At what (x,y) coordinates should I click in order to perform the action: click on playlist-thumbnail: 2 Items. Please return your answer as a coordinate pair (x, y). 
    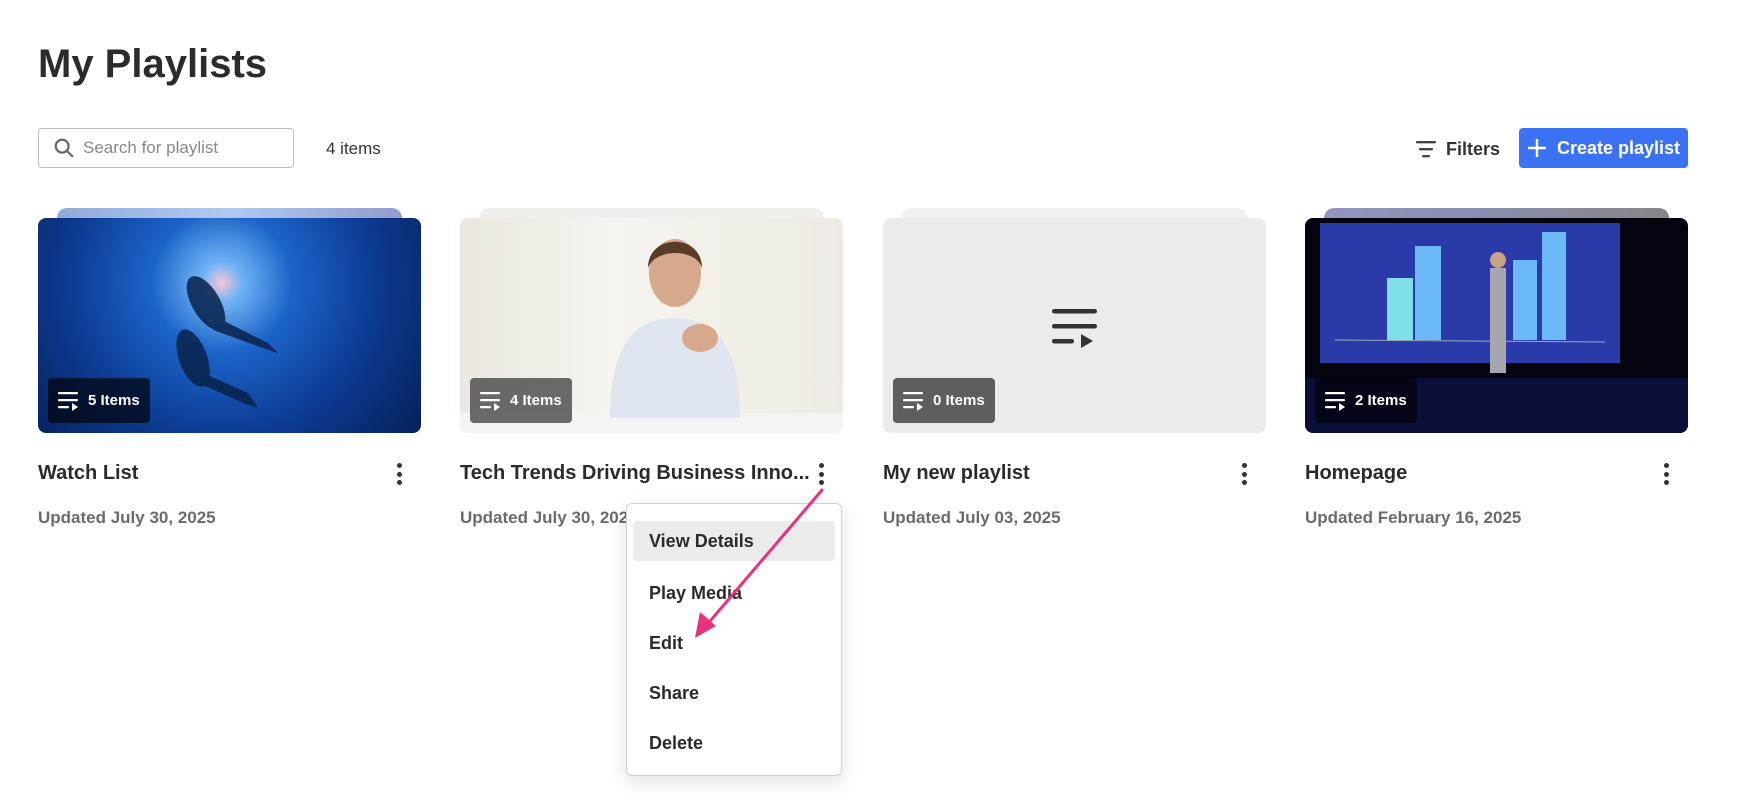
    Looking at the image, I should click on (1496, 325).